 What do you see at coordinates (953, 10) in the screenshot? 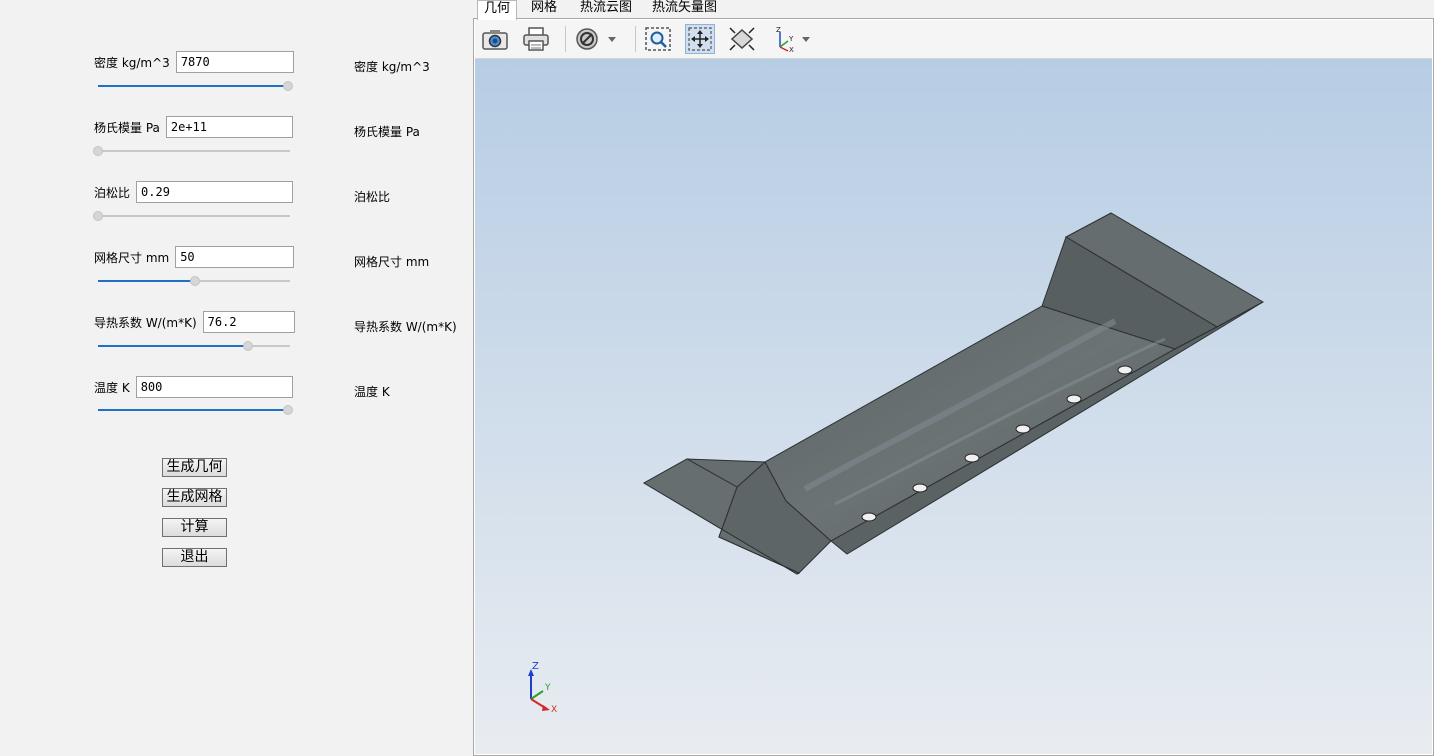
I see `view-tab-bar: 几何 网格 热流云图 热流矢量图` at bounding box center [953, 10].